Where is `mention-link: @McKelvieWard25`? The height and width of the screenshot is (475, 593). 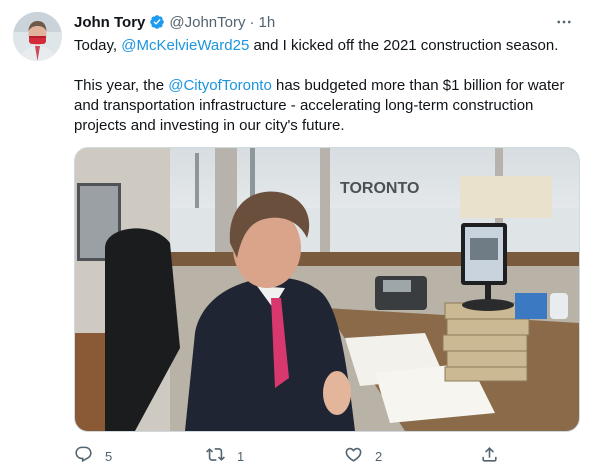
mention-link: @McKelvieWard25 is located at coordinates (185, 45).